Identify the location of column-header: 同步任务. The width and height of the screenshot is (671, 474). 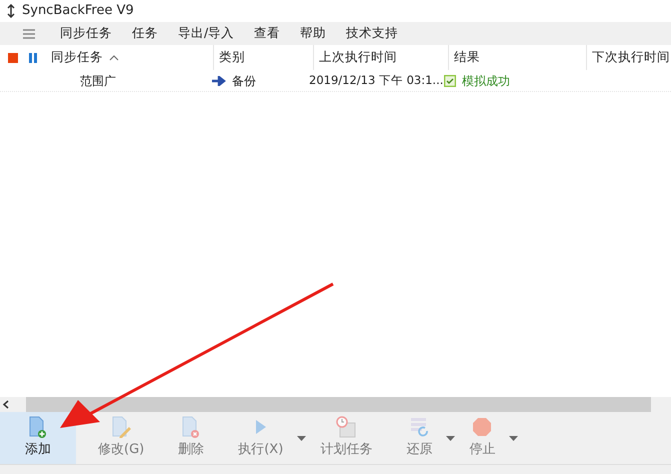
(130, 57).